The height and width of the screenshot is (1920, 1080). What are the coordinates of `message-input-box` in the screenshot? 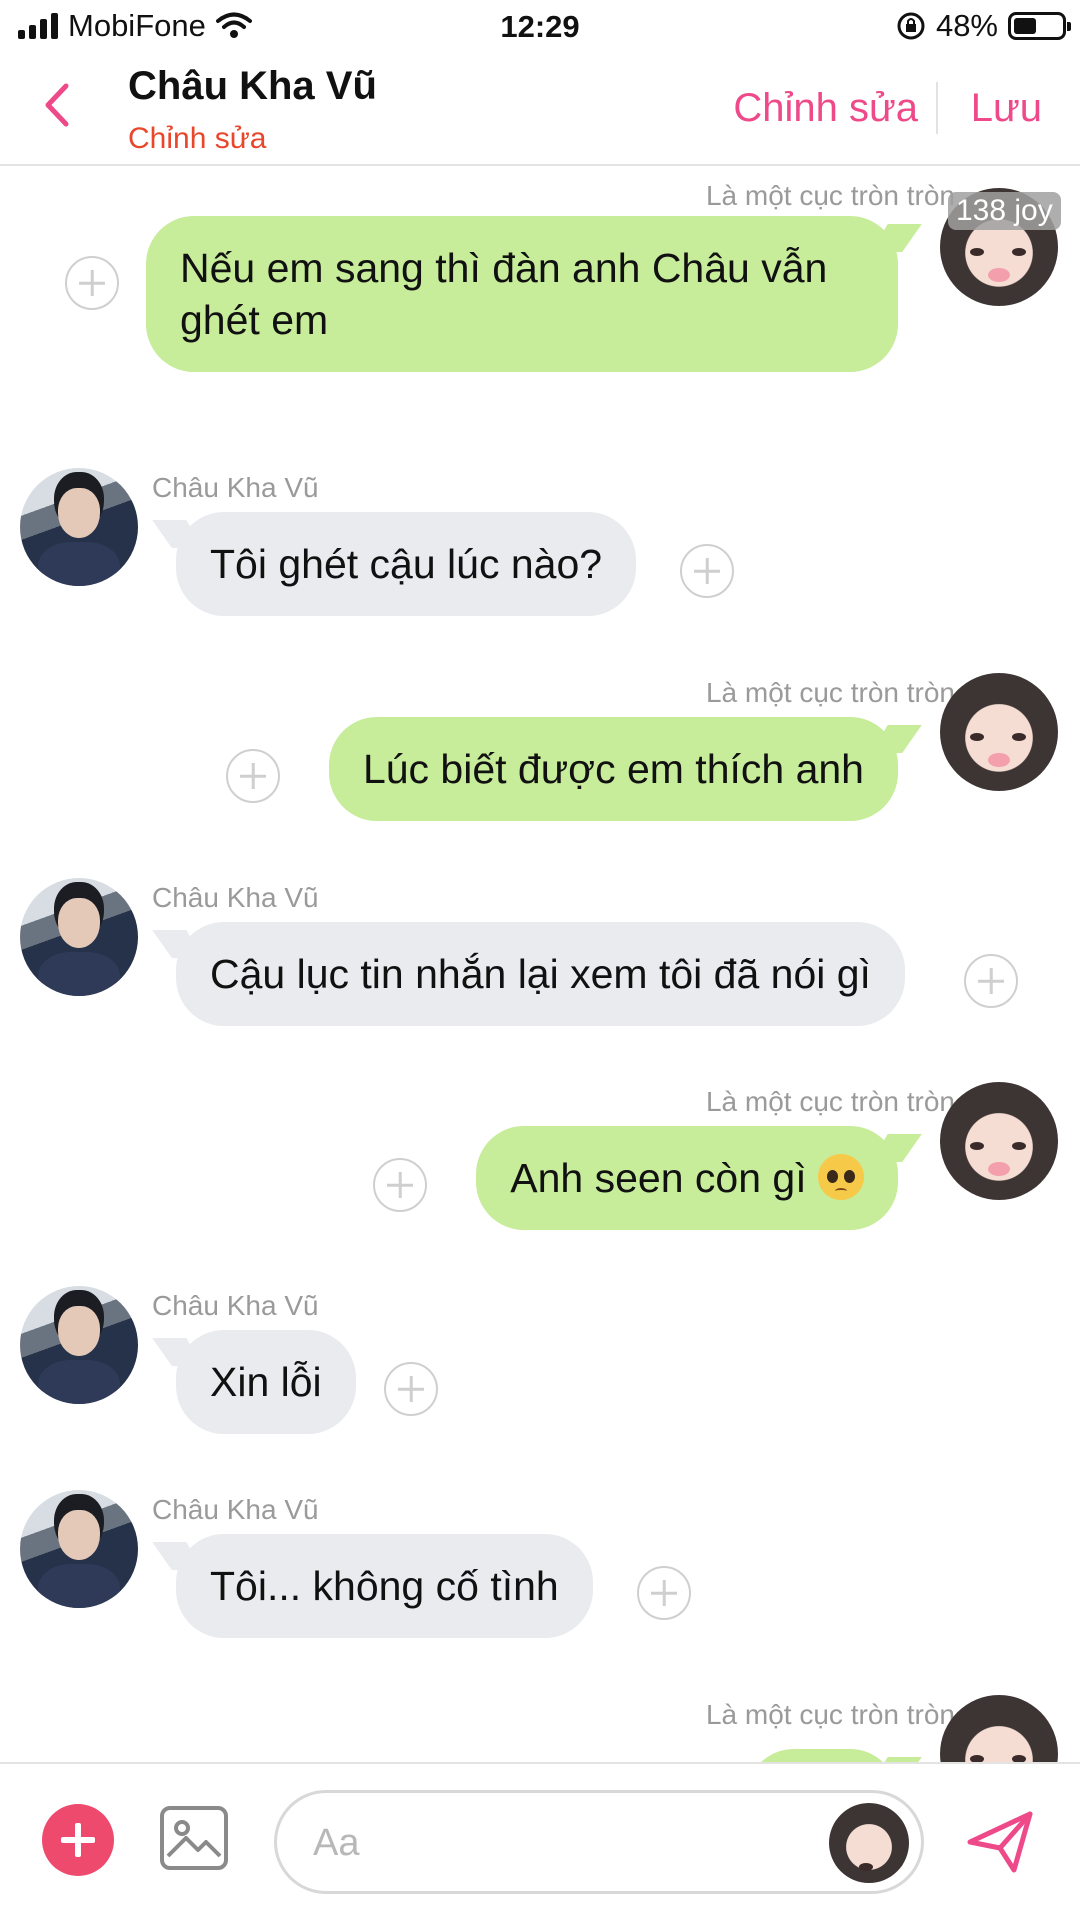 It's located at (599, 1842).